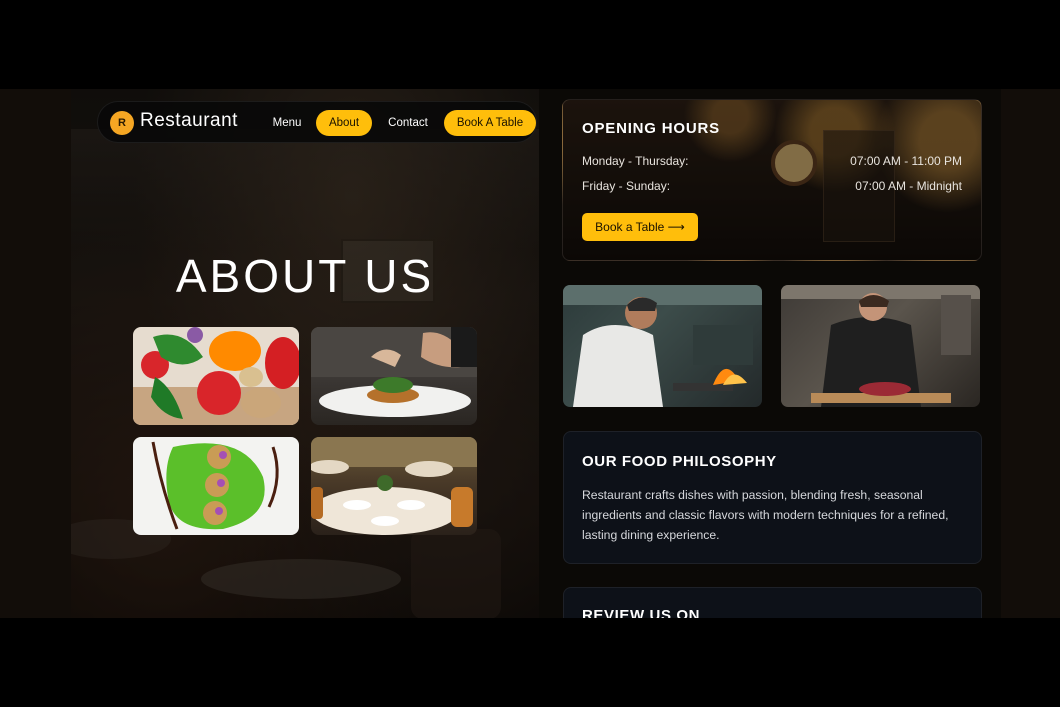 This screenshot has width=1060, height=707. What do you see at coordinates (287, 123) in the screenshot?
I see `nav-menu-link: Menu` at bounding box center [287, 123].